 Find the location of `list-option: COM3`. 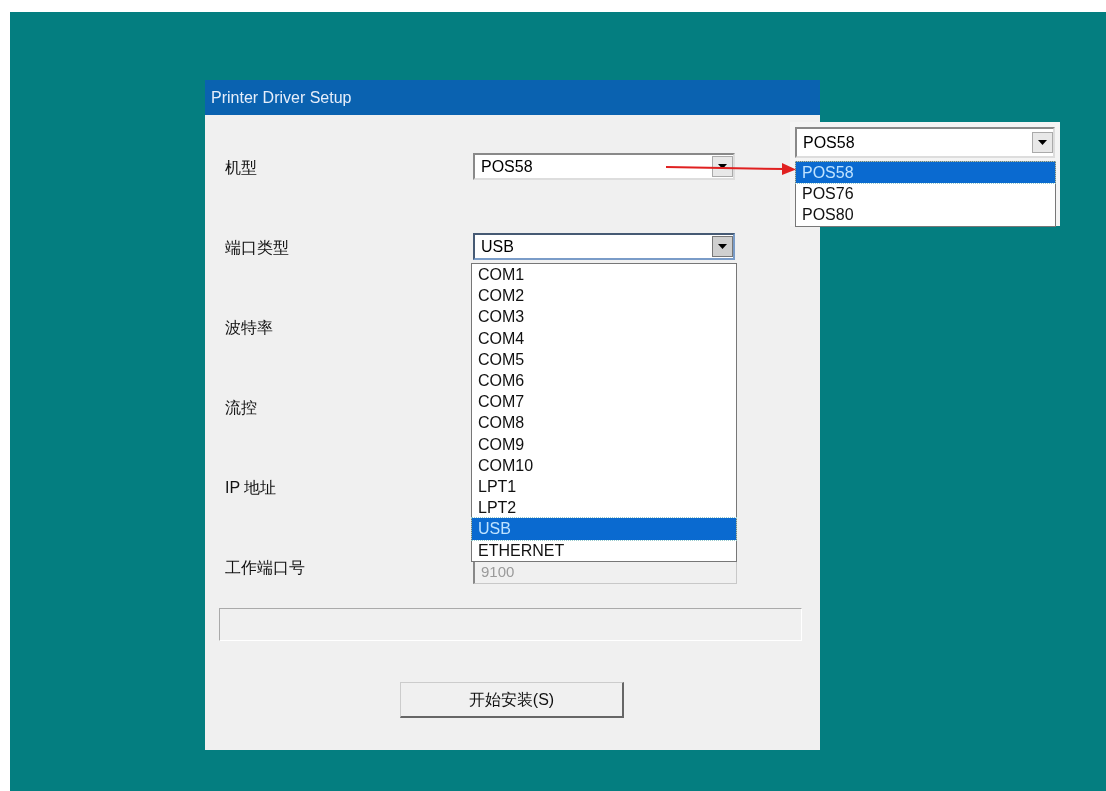

list-option: COM3 is located at coordinates (604, 317).